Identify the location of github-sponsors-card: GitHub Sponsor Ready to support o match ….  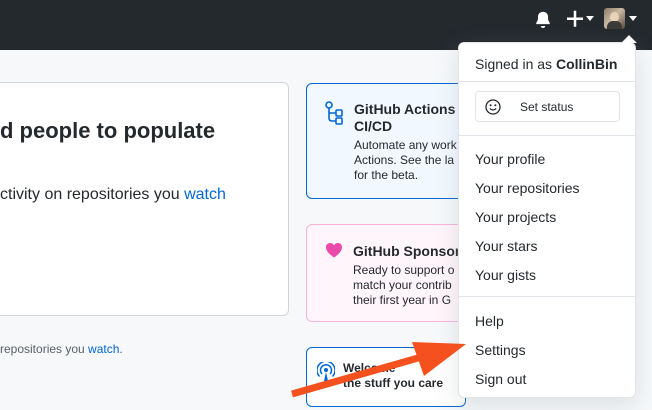
(386, 273).